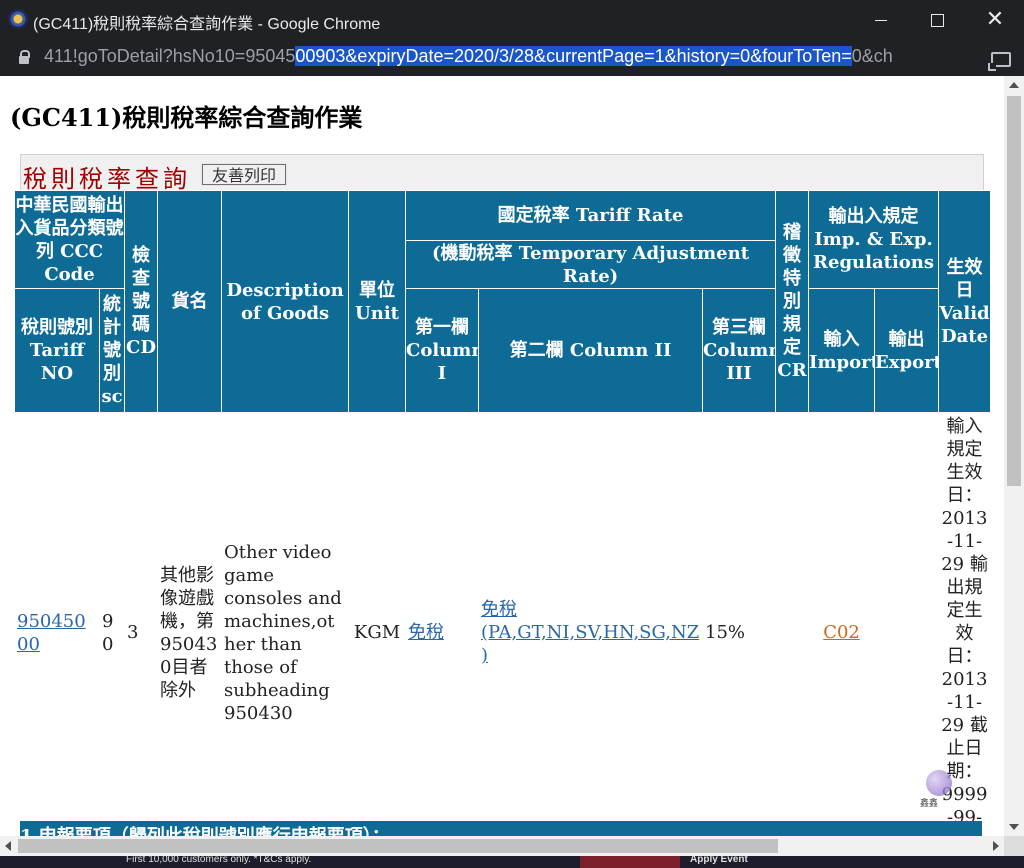 This screenshot has width=1024, height=868. What do you see at coordinates (590, 632) in the screenshot?
I see `column-2-rate-link: 免稅 (PA,GT,NI,SV,HN,SG,NZ)` at bounding box center [590, 632].